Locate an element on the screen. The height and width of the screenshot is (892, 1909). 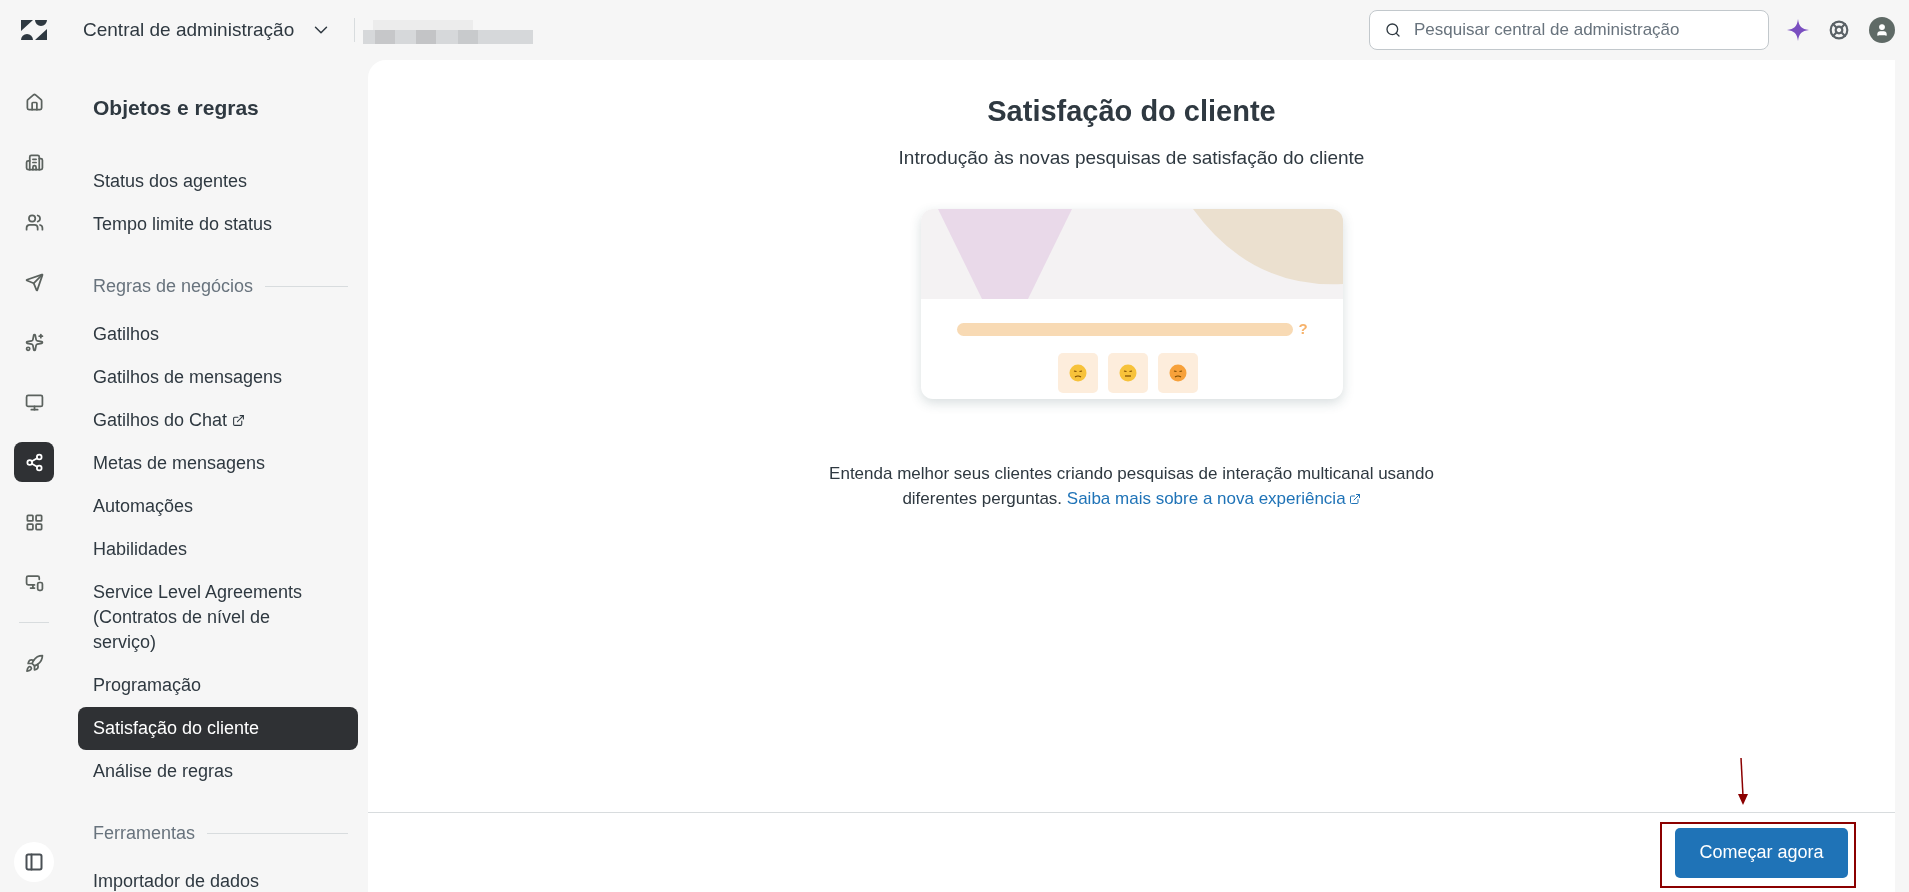
question-mark: ? is located at coordinates (1303, 329).